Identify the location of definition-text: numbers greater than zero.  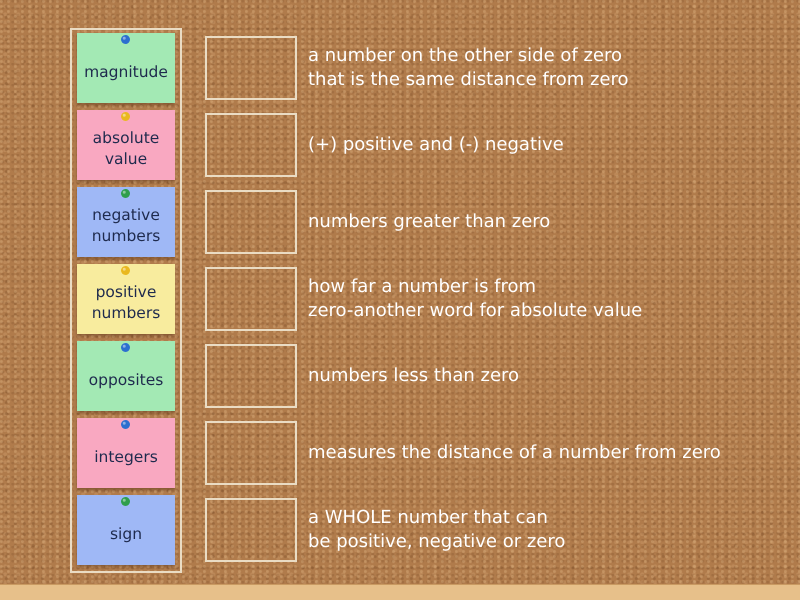
(429, 222).